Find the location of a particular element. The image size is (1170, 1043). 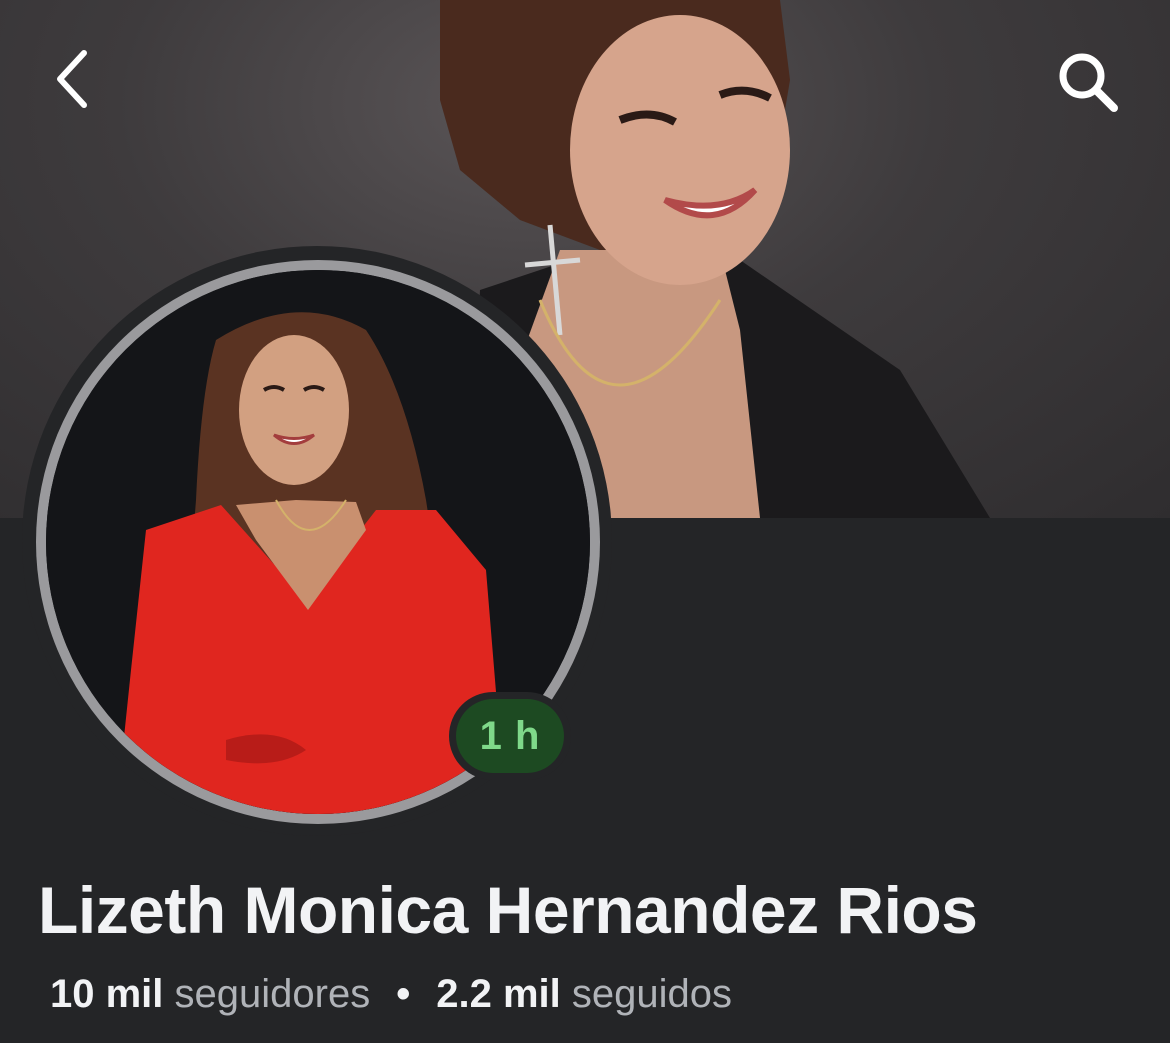

search-button is located at coordinates (1088, 82).